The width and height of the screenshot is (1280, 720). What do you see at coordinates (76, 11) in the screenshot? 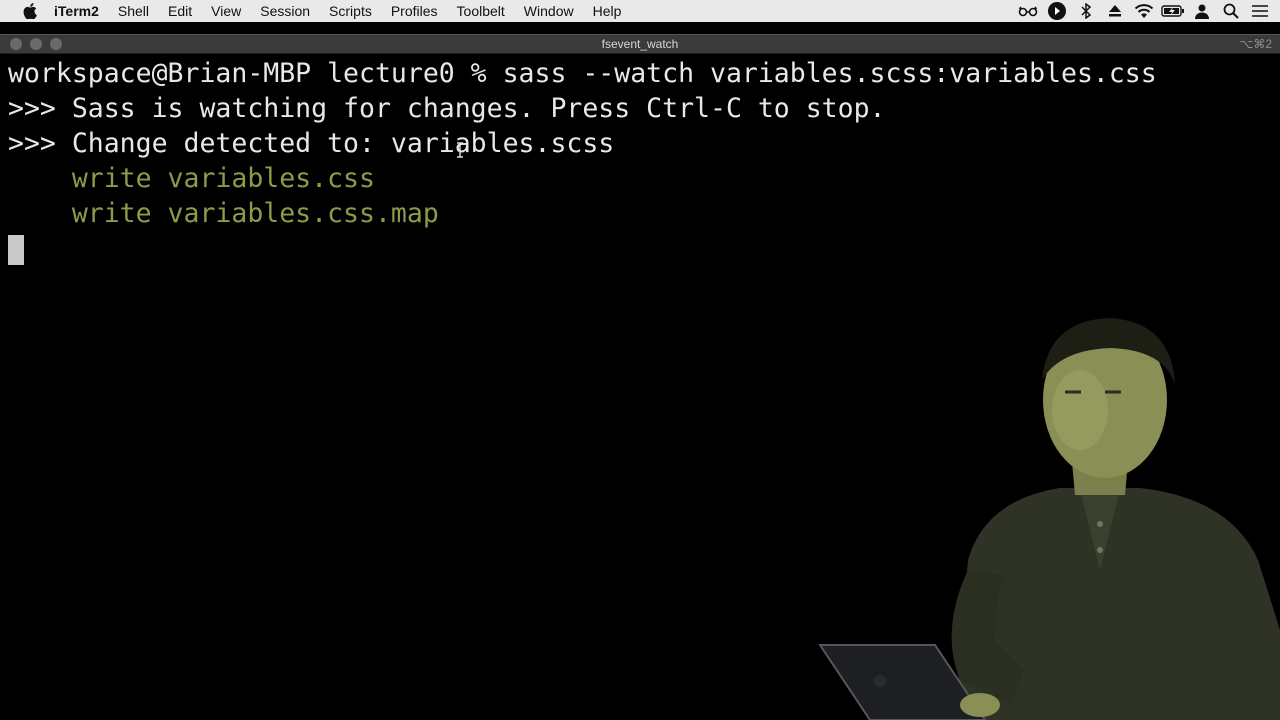
I see `menu-app-iterm2: iTerm2` at bounding box center [76, 11].